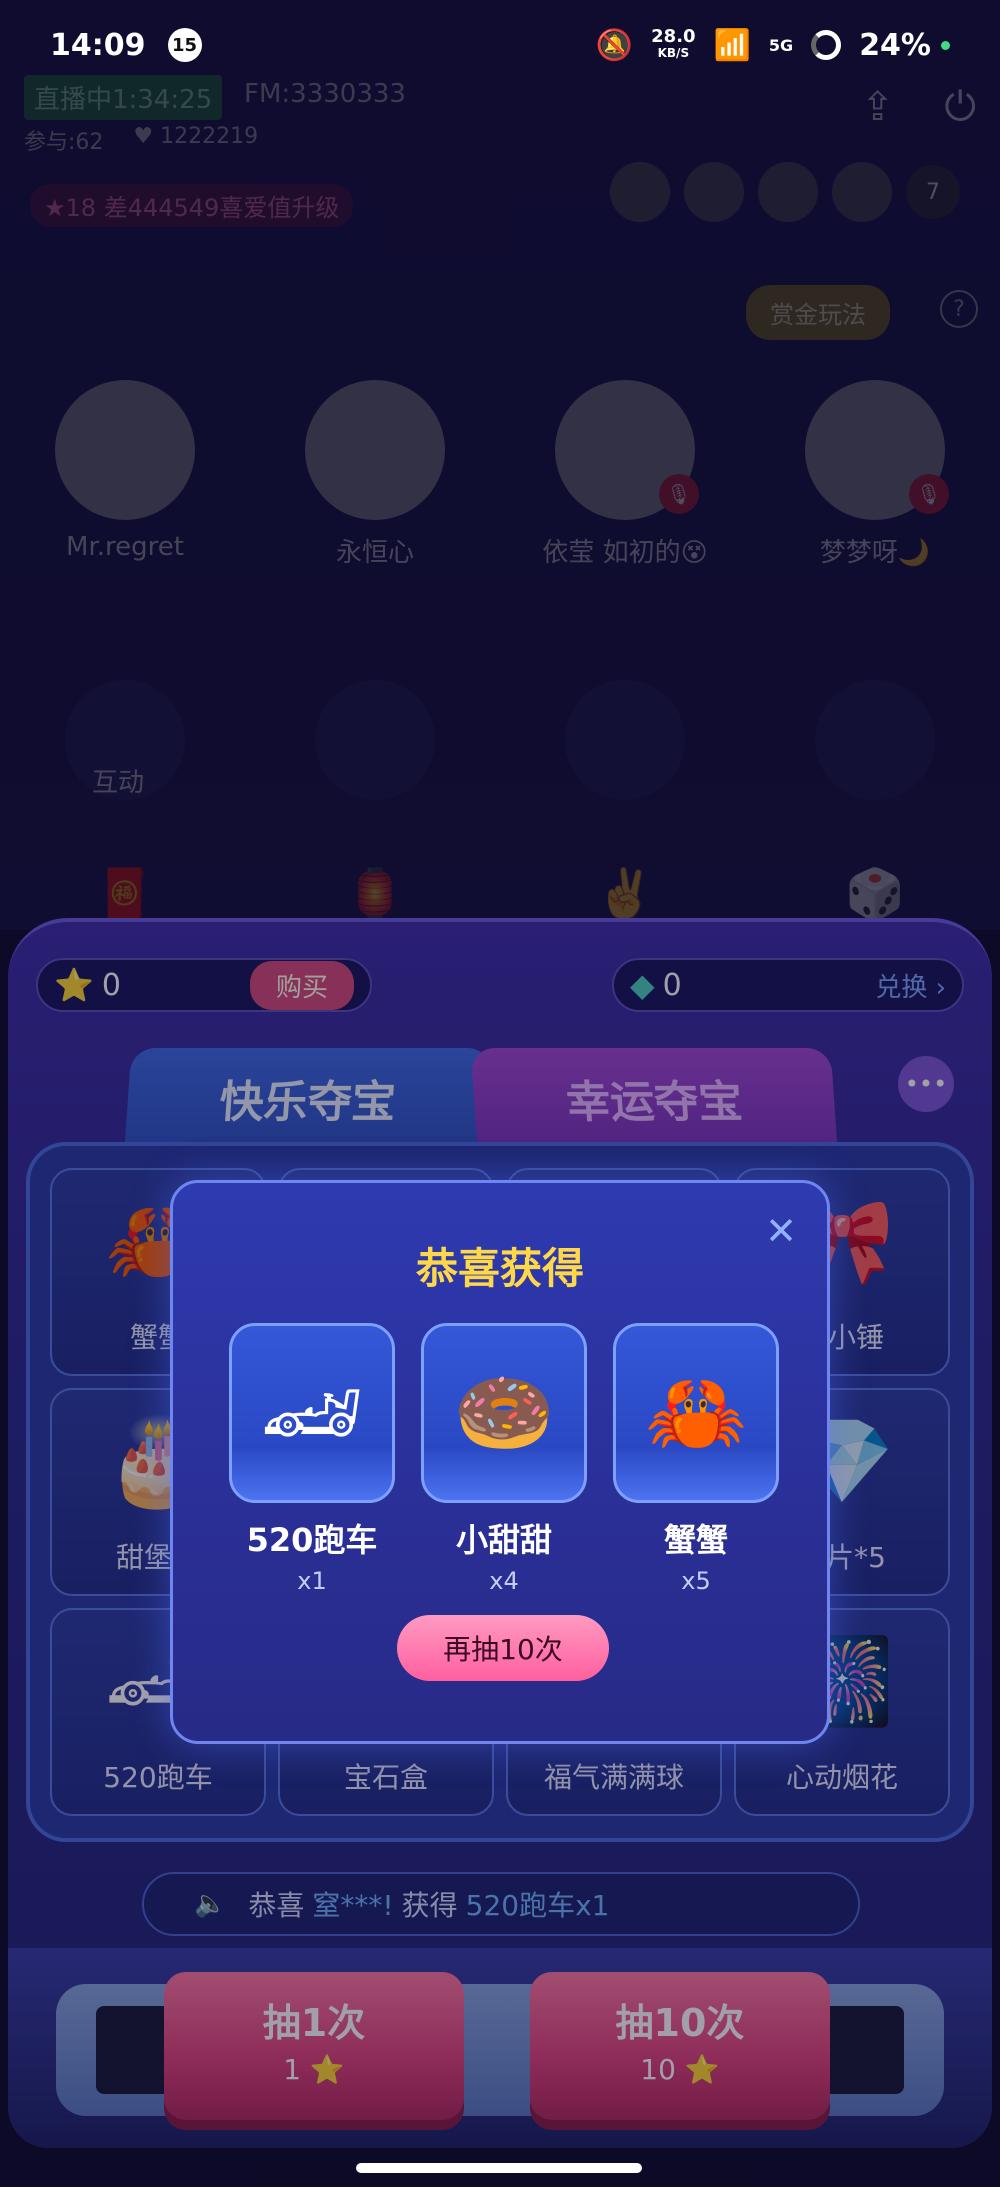 The image size is (1000, 2187). What do you see at coordinates (695, 1540) in the screenshot?
I see `reward-name: 蟹蟹` at bounding box center [695, 1540].